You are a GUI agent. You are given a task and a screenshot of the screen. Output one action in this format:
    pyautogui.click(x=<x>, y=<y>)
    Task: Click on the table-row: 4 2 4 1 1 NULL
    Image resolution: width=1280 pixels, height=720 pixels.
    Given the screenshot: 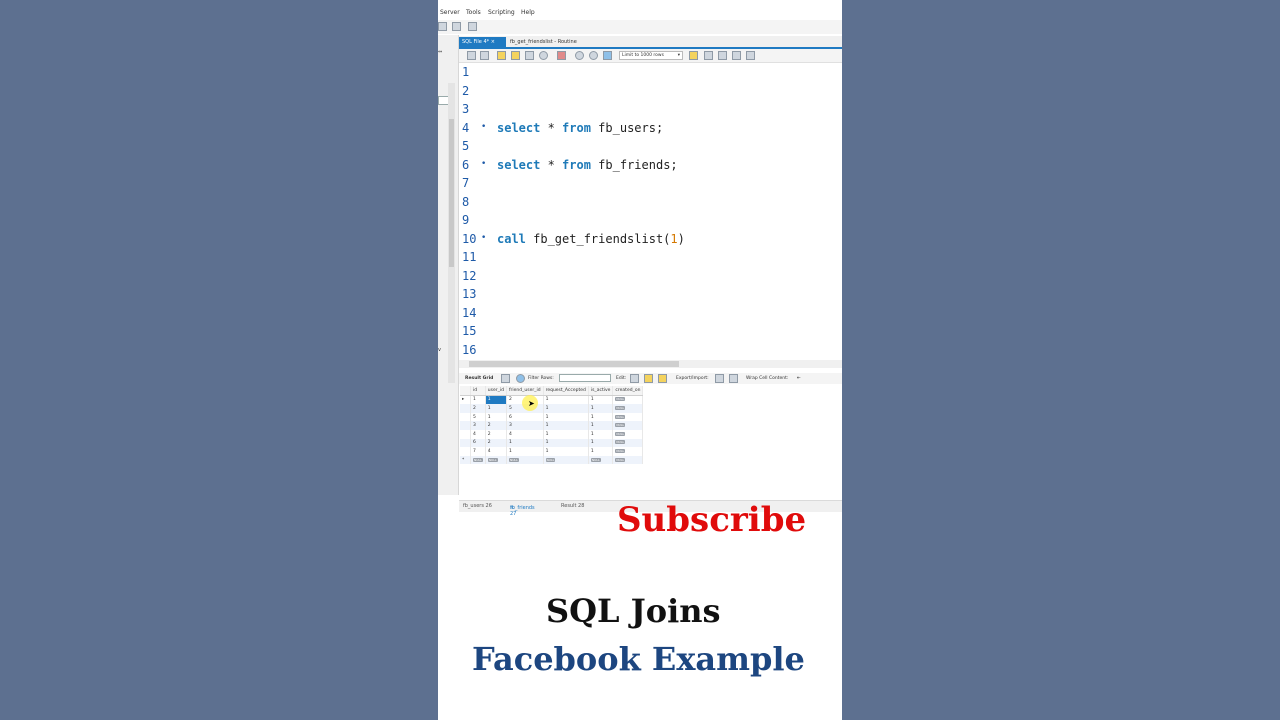 What is the action you would take?
    pyautogui.click(x=552, y=434)
    